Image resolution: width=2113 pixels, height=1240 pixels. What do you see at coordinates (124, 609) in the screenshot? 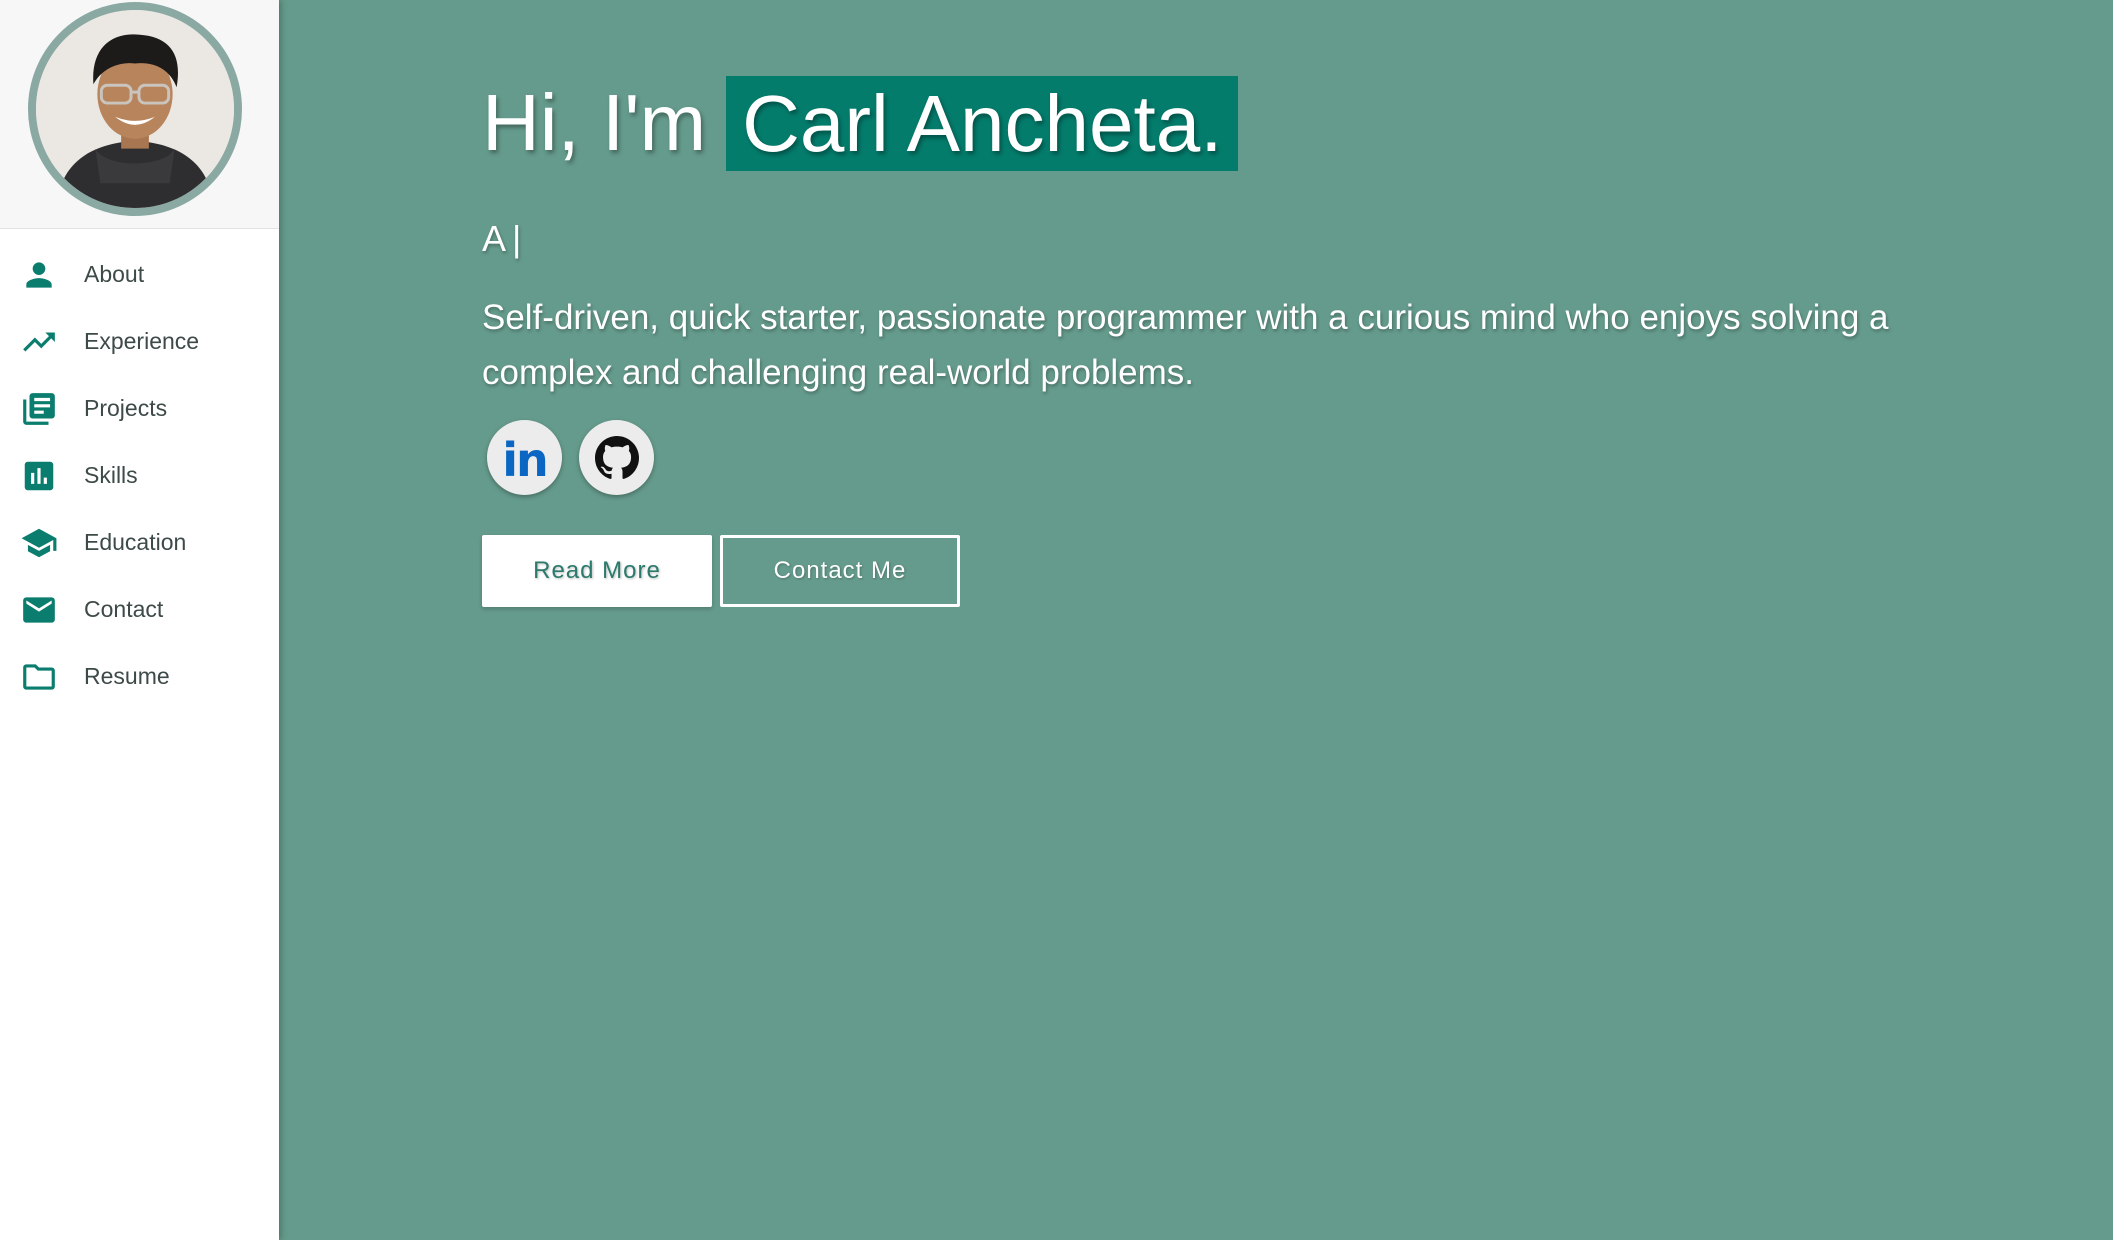
I see `sidebar-item-label: Contact` at bounding box center [124, 609].